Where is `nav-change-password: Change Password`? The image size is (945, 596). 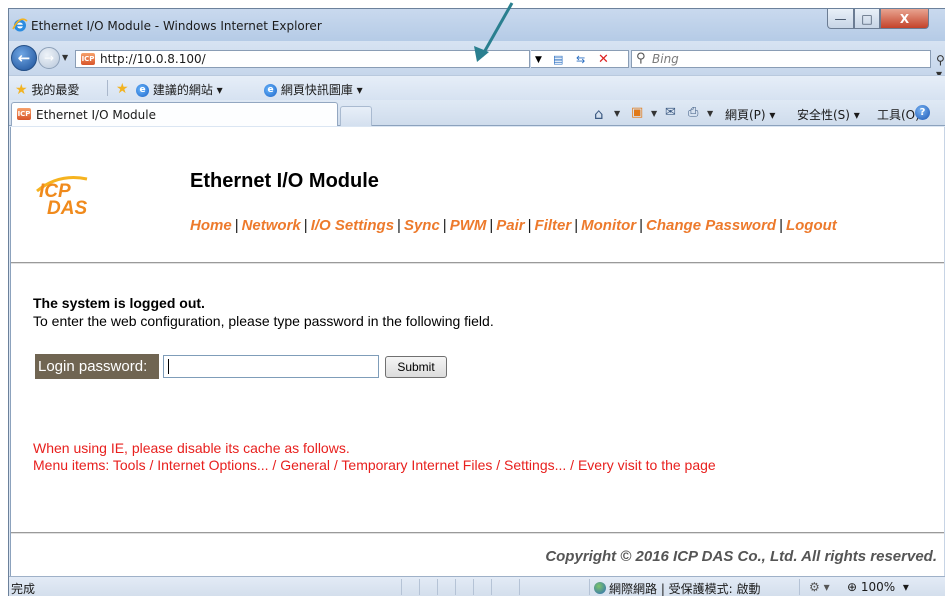 nav-change-password: Change Password is located at coordinates (711, 225).